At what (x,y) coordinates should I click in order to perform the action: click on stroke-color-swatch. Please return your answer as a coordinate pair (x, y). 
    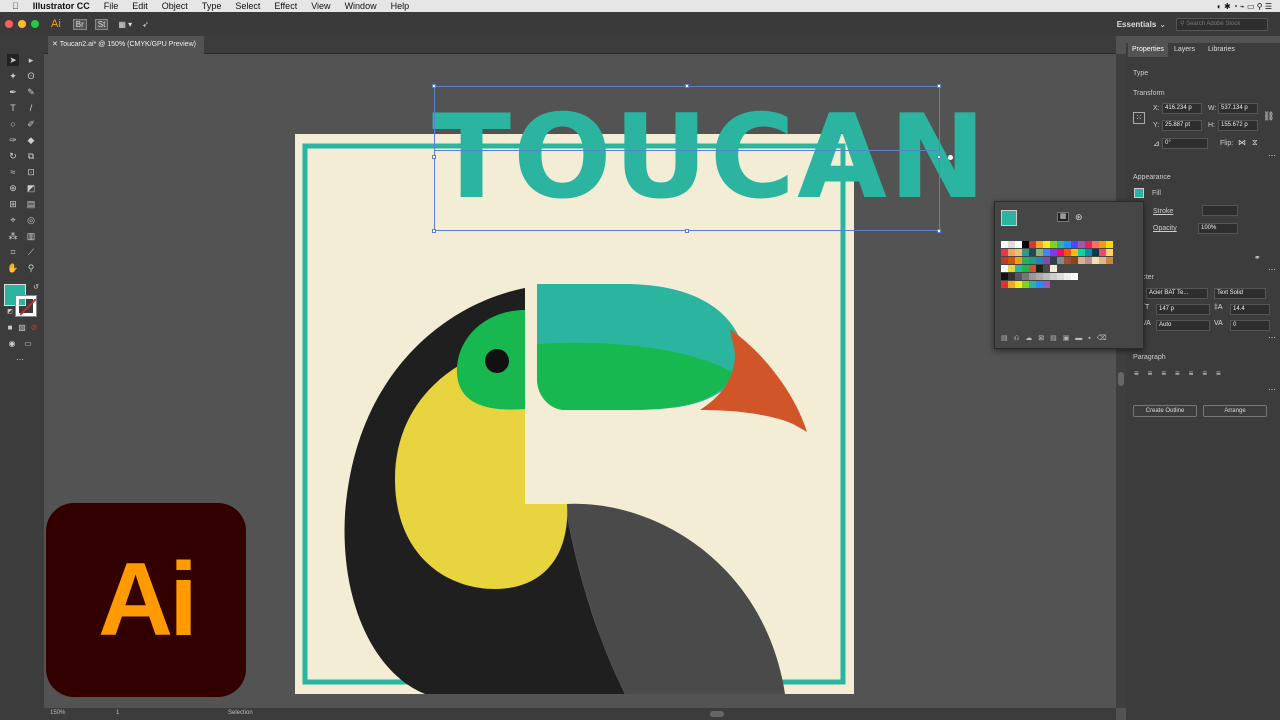
    Looking at the image, I should click on (26, 306).